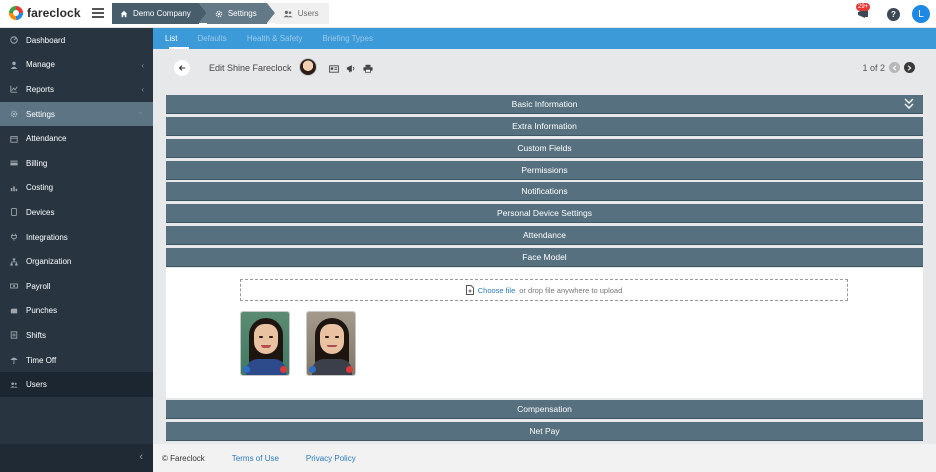 The image size is (936, 472). Describe the element at coordinates (863, 7) in the screenshot. I see `notification-count-badge: 29+` at that location.